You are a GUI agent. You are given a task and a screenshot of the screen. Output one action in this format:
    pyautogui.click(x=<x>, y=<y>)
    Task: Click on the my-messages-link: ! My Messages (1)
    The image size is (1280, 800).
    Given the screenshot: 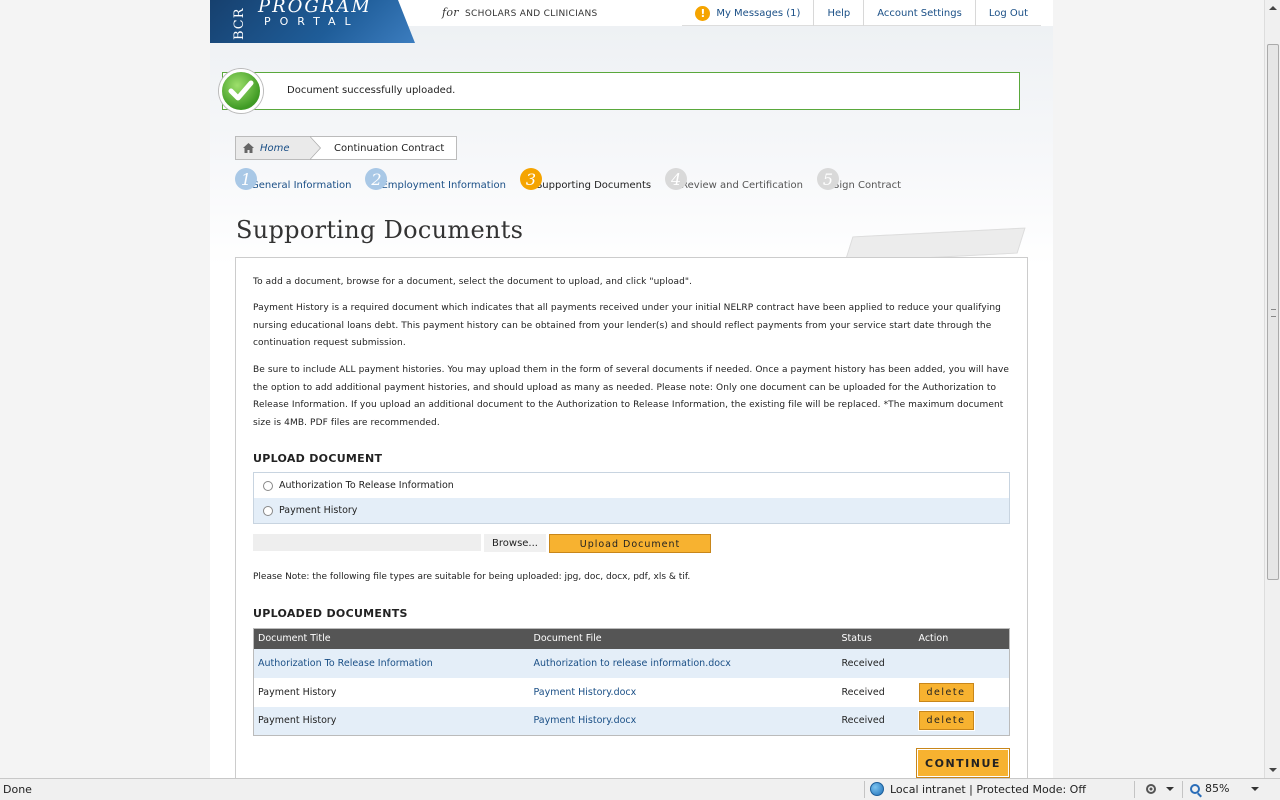 What is the action you would take?
    pyautogui.click(x=747, y=13)
    